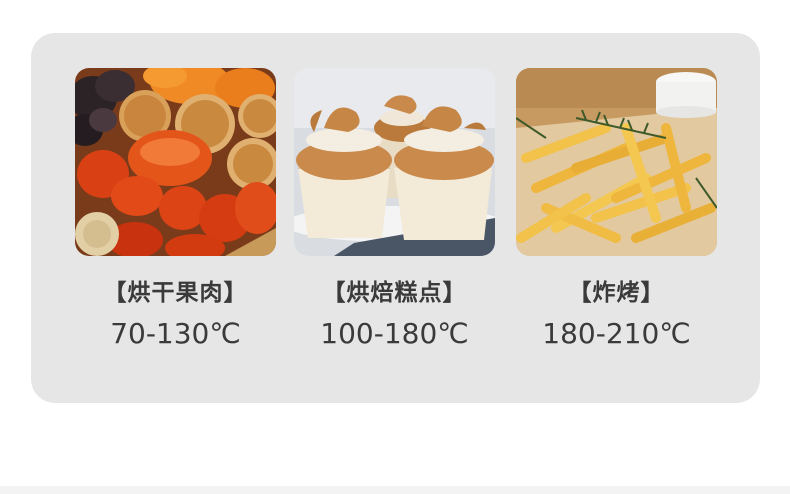 Image resolution: width=790 pixels, height=494 pixels. I want to click on mode-card-frying: 【炸烤】 180-210℃, so click(616, 209).